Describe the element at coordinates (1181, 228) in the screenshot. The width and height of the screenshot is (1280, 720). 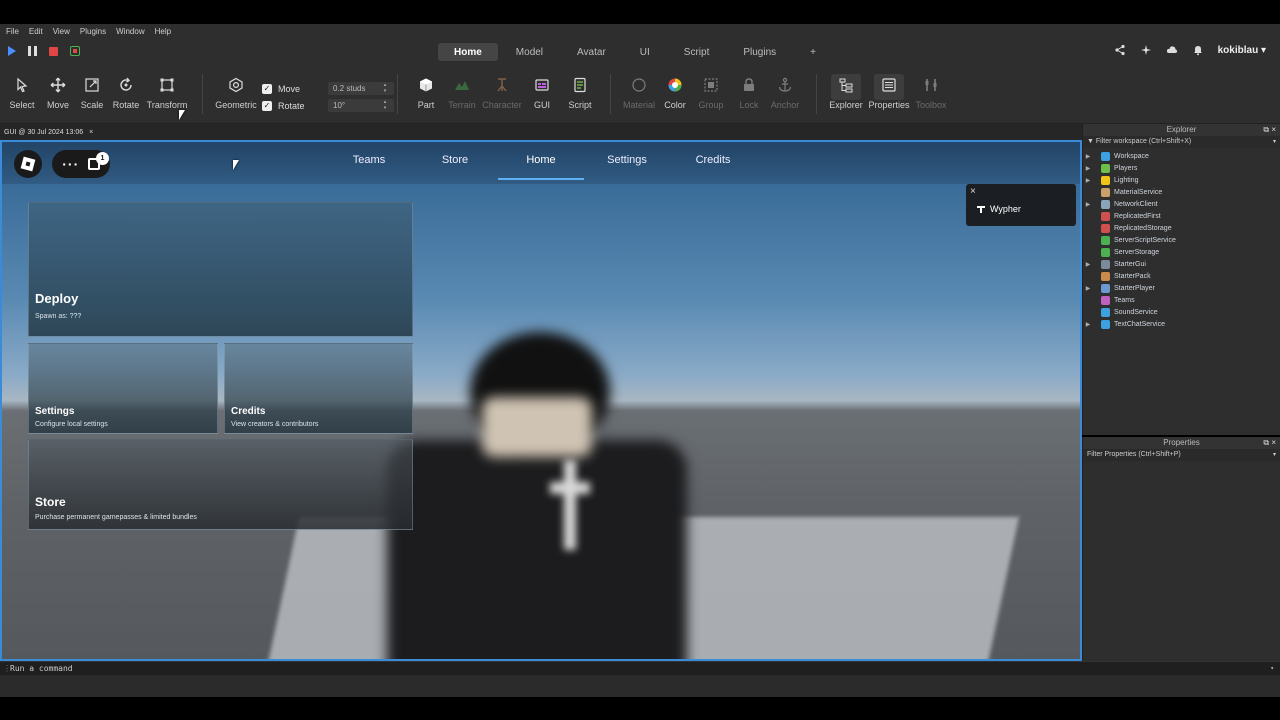
I see `explorer-item: ReplicatedStorage` at that location.